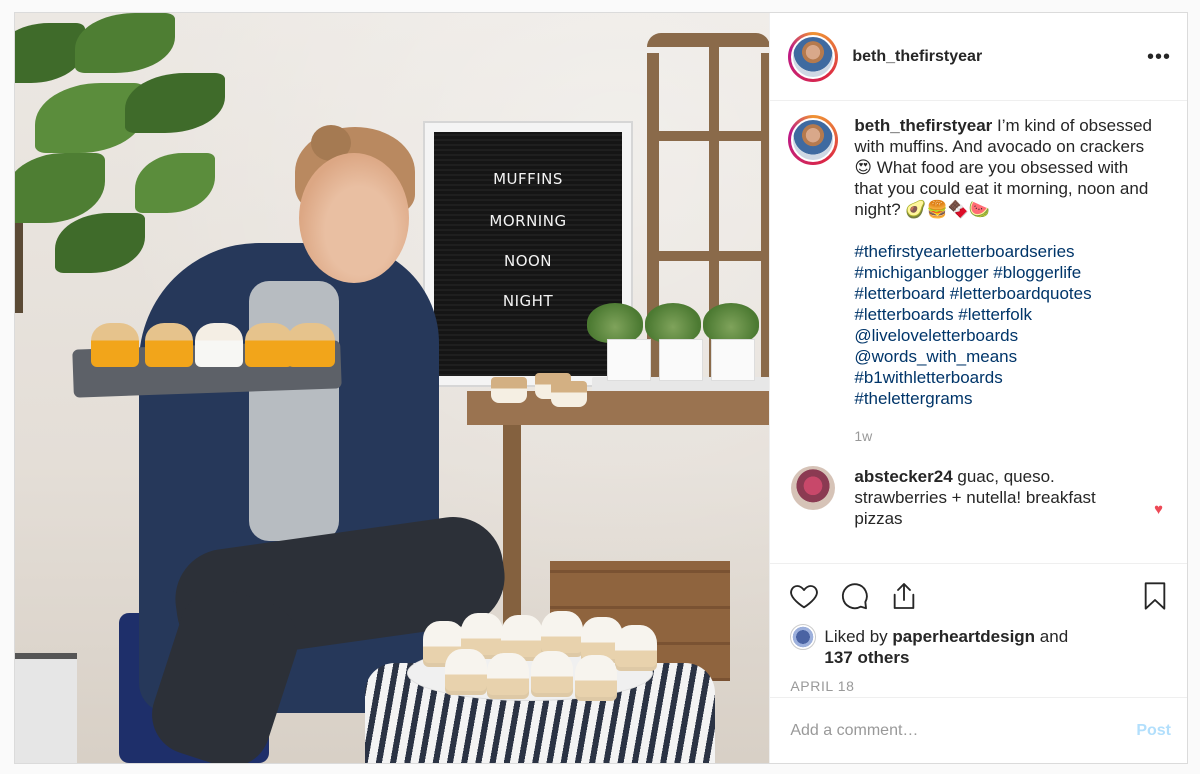 The height and width of the screenshot is (774, 1200). I want to click on person-face, so click(354, 218).